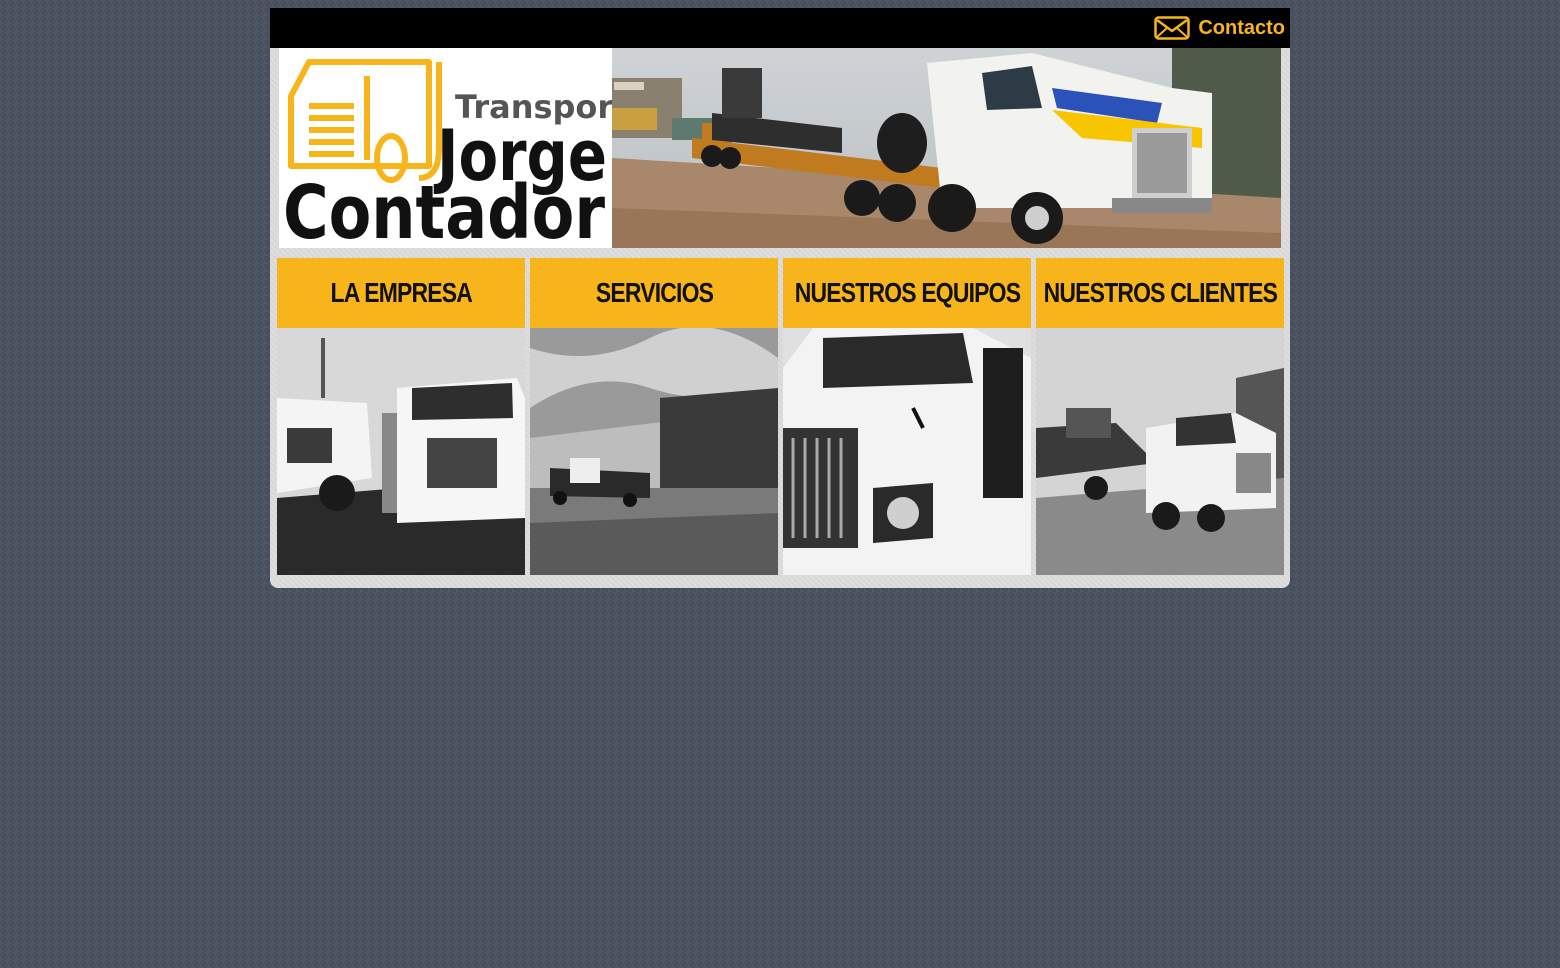  What do you see at coordinates (654, 451) in the screenshot?
I see `landscape-truck-photo` at bounding box center [654, 451].